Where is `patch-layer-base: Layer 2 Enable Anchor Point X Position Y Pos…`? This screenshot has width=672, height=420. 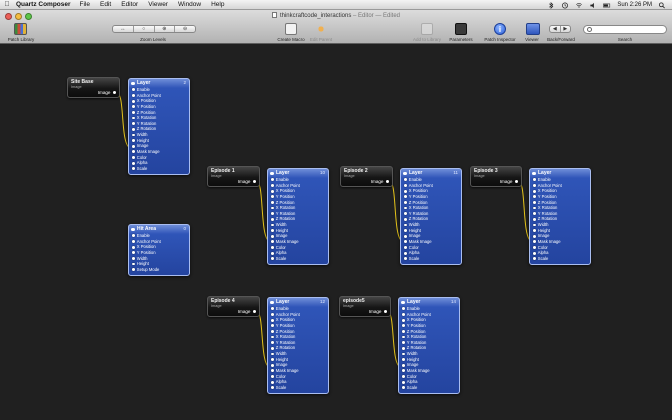
patch-layer-base: Layer 2 Enable Anchor Point X Position Y Pos… is located at coordinates (159, 126).